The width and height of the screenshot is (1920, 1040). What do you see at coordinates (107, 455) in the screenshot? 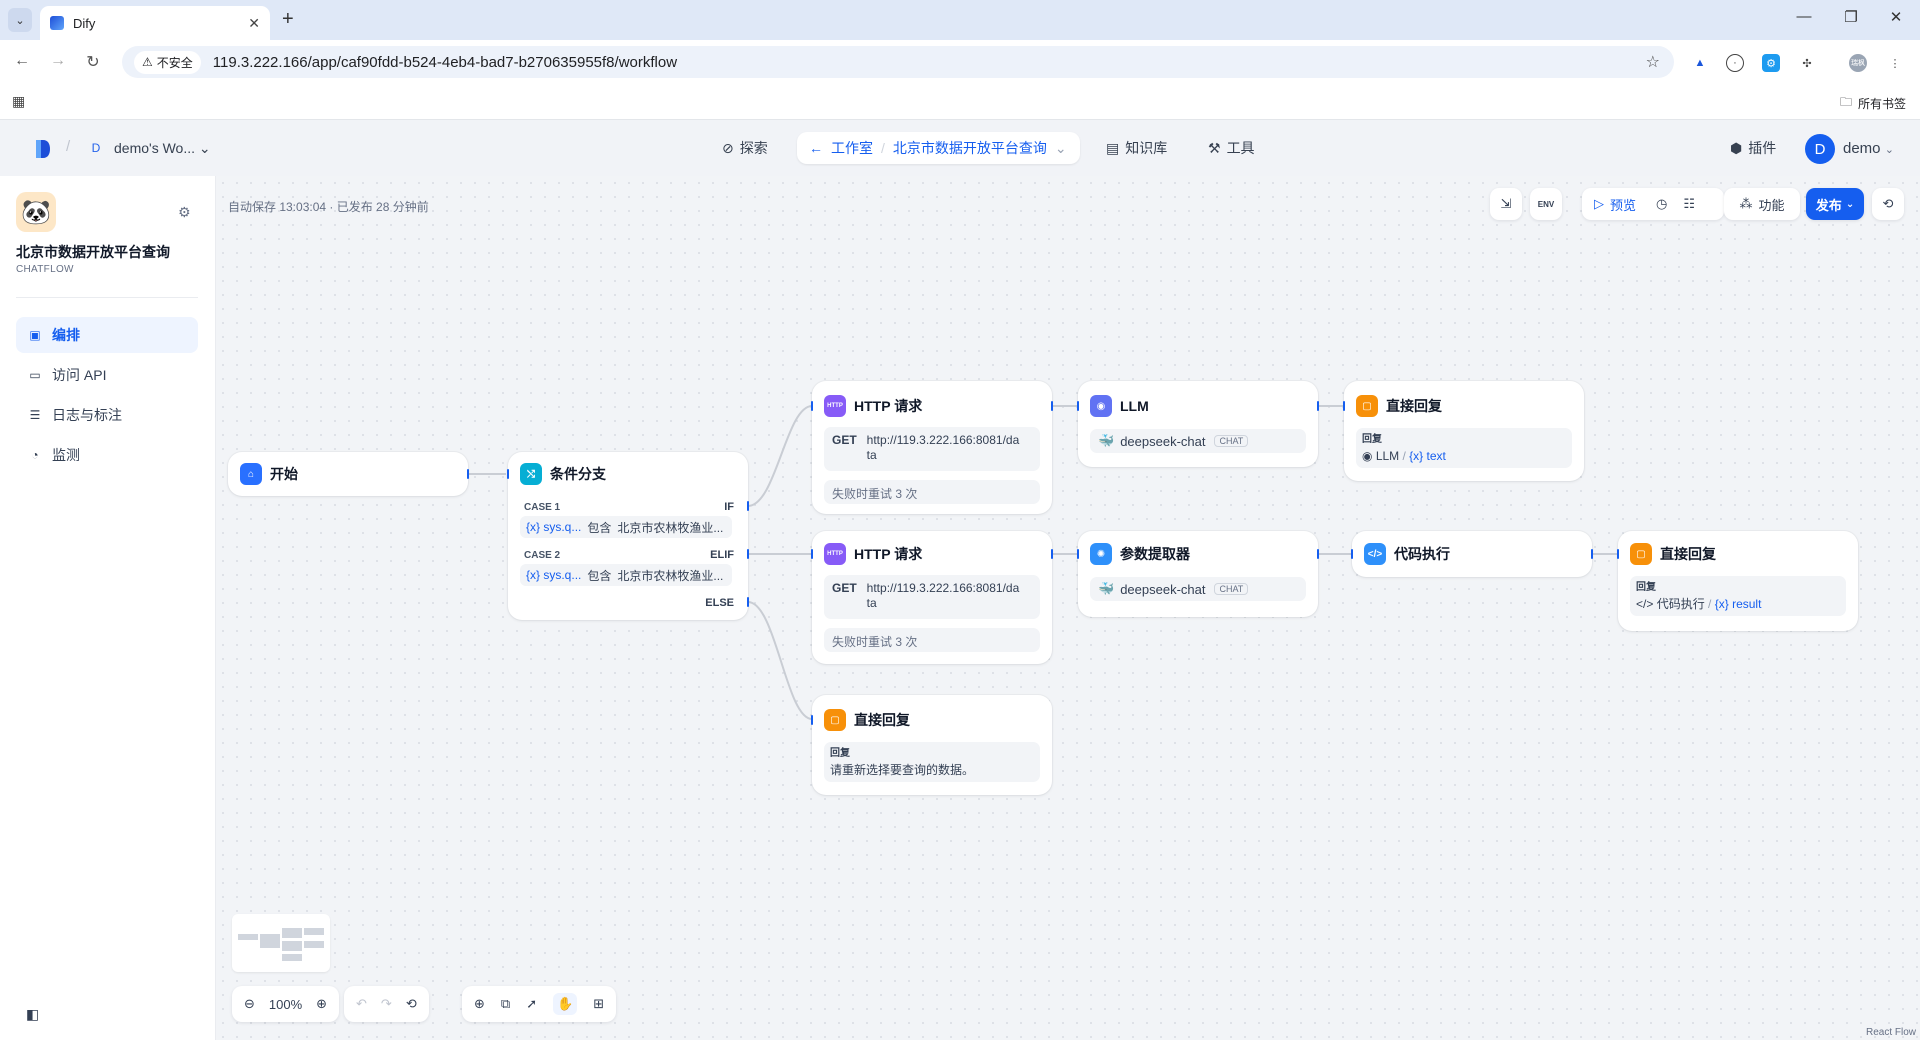
I see `sidebar-item-monitor: ◔ 监测` at bounding box center [107, 455].